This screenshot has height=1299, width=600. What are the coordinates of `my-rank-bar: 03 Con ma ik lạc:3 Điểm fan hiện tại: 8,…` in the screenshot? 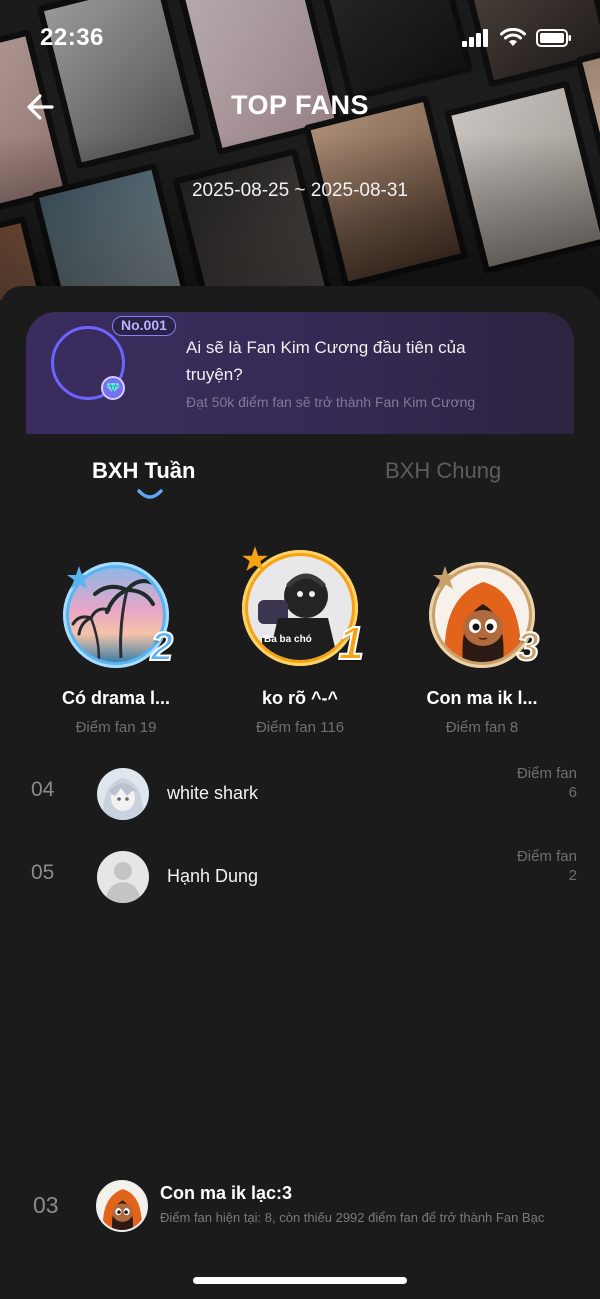 It's located at (300, 1206).